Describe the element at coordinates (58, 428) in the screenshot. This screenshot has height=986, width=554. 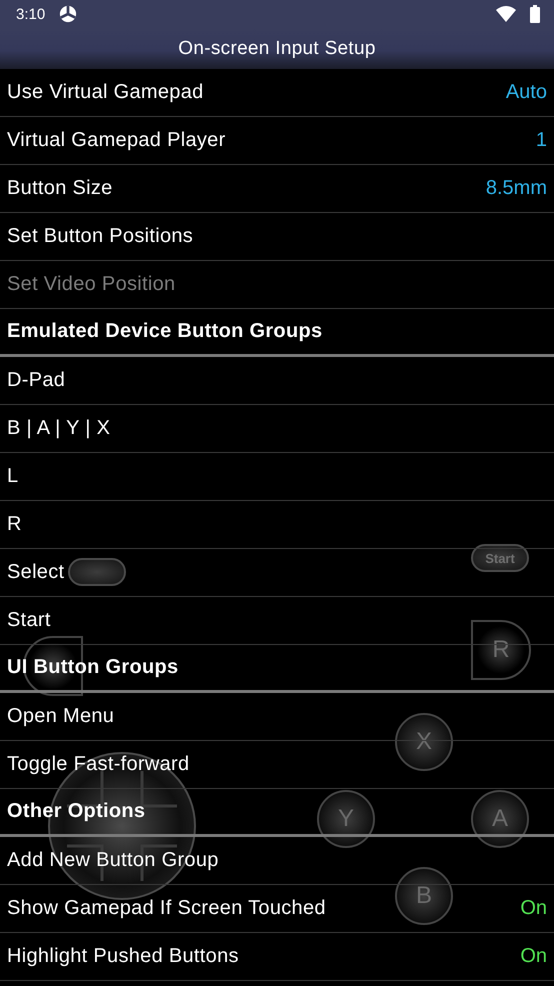
I see `setting-label: B | A | Y | X` at that location.